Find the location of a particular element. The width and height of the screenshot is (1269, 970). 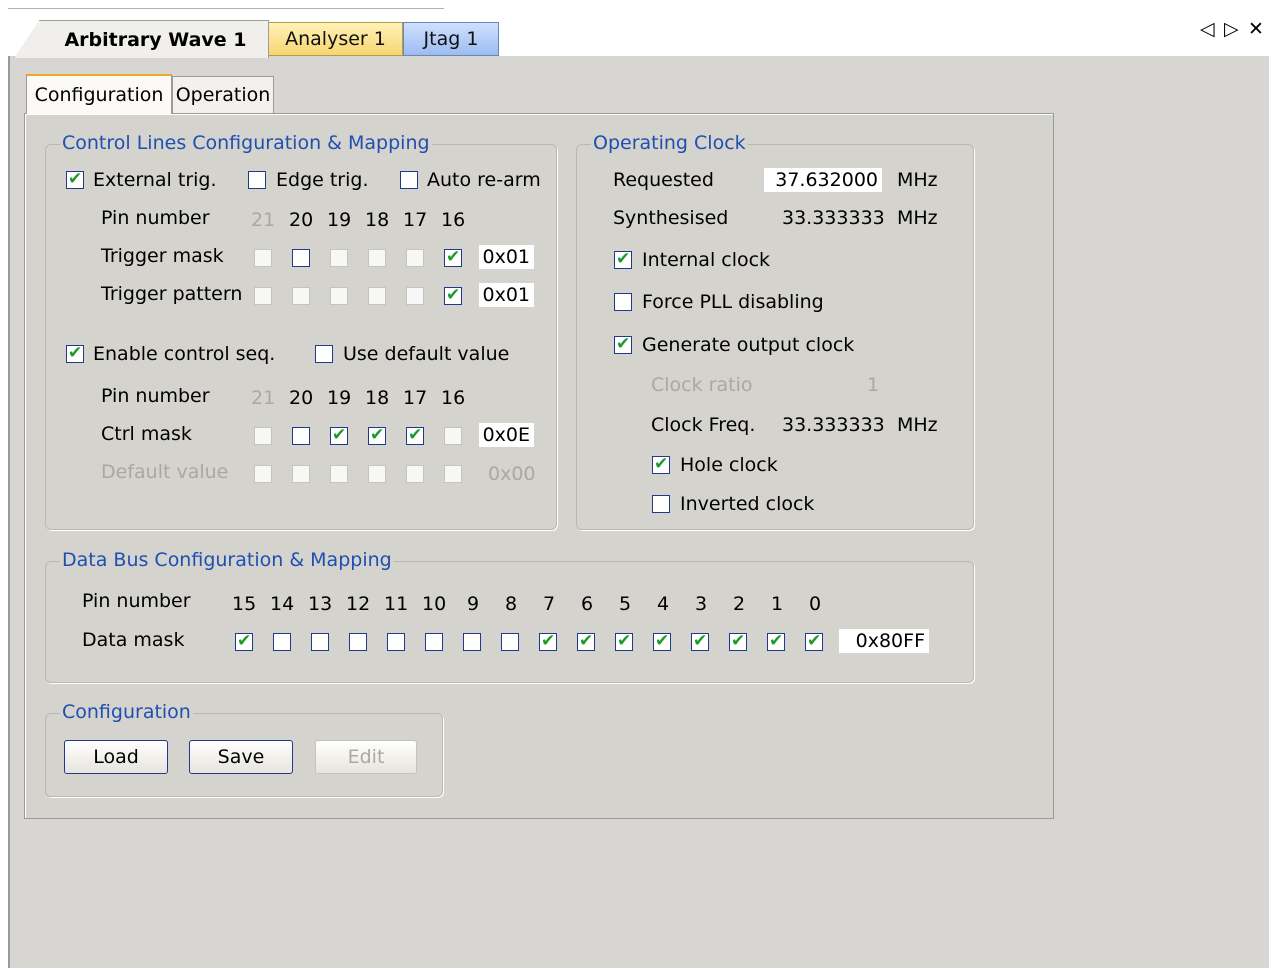

scroll-right-icon: ▷ is located at coordinates (1231, 29).